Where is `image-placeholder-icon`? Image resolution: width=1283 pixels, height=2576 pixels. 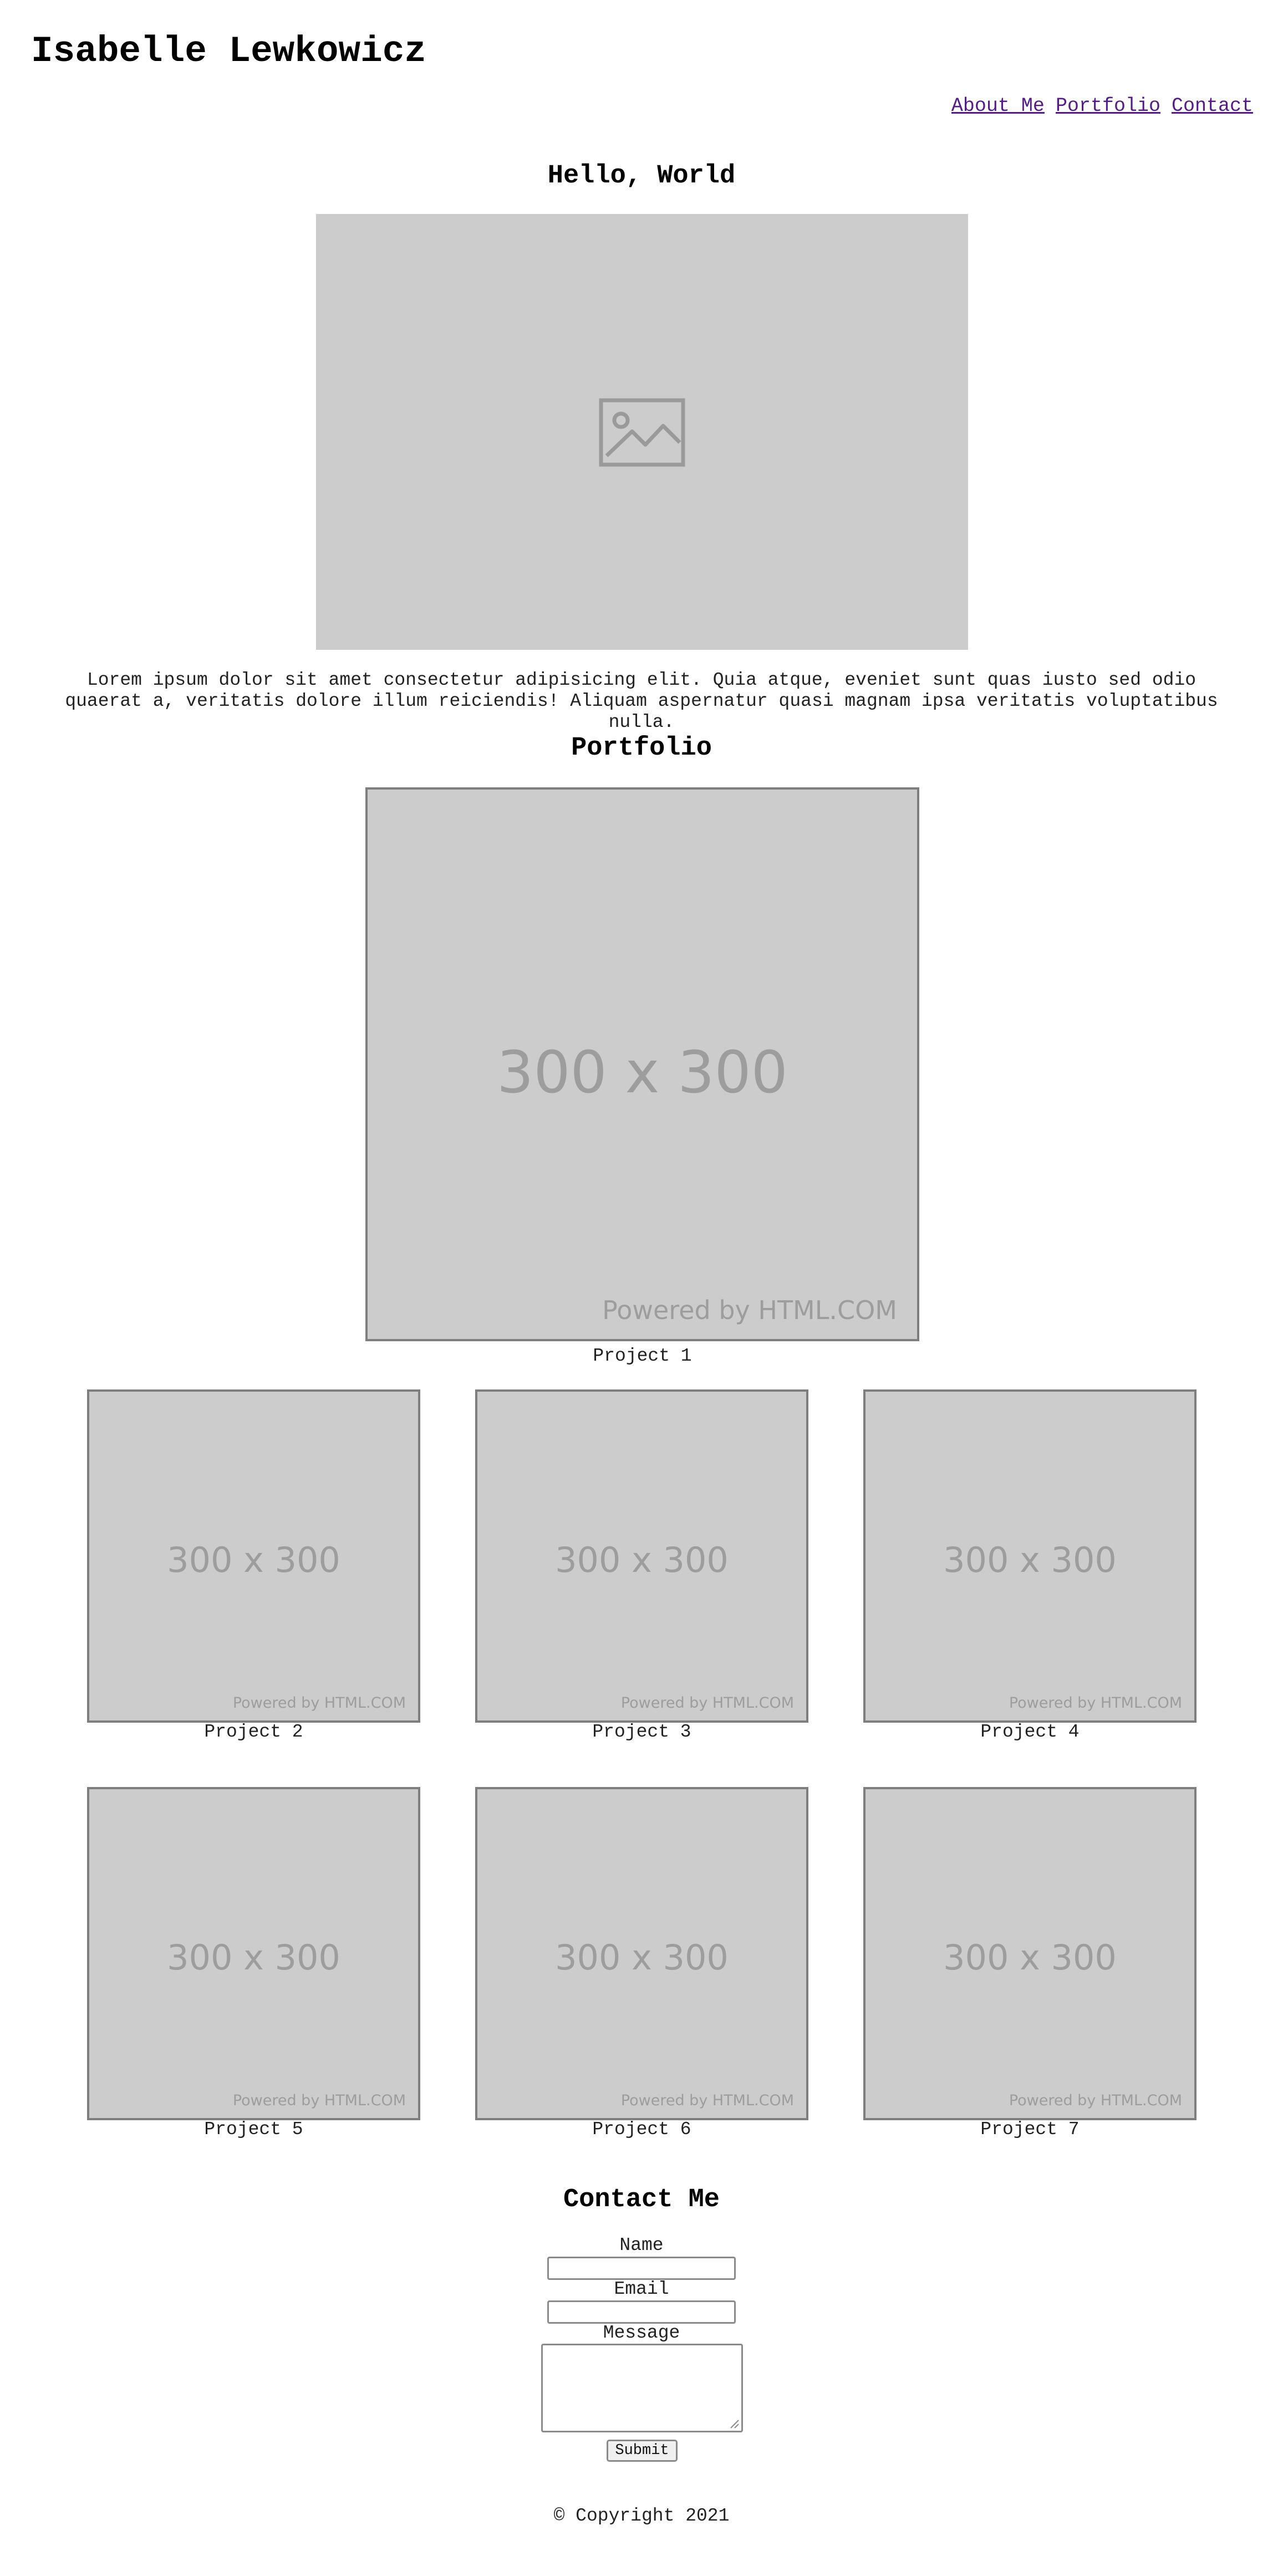
image-placeholder-icon is located at coordinates (642, 433).